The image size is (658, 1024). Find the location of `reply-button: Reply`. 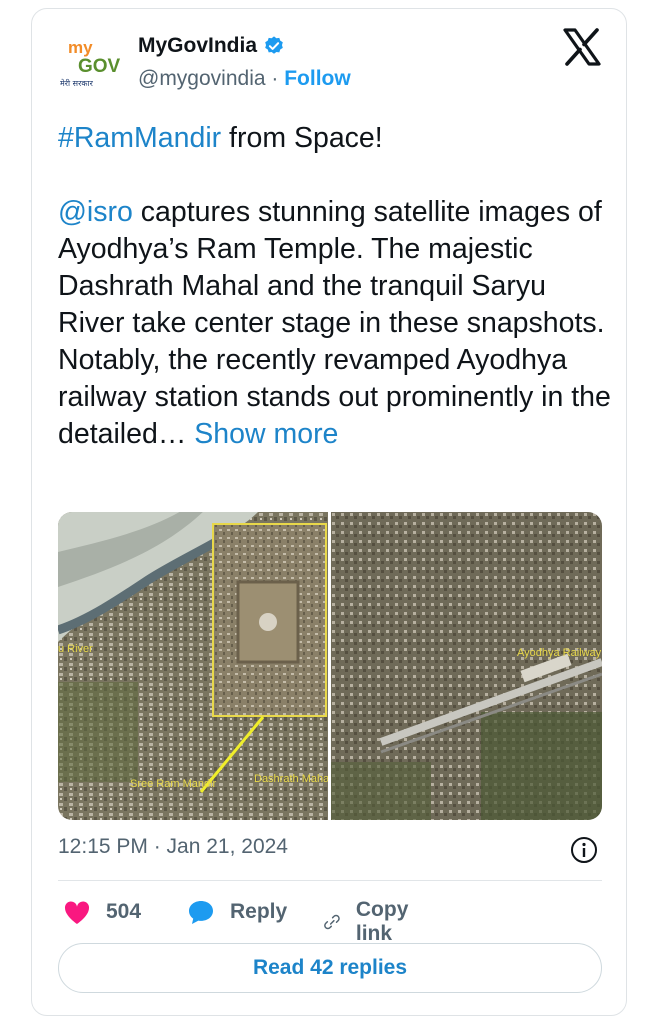

reply-button: Reply is located at coordinates (236, 912).